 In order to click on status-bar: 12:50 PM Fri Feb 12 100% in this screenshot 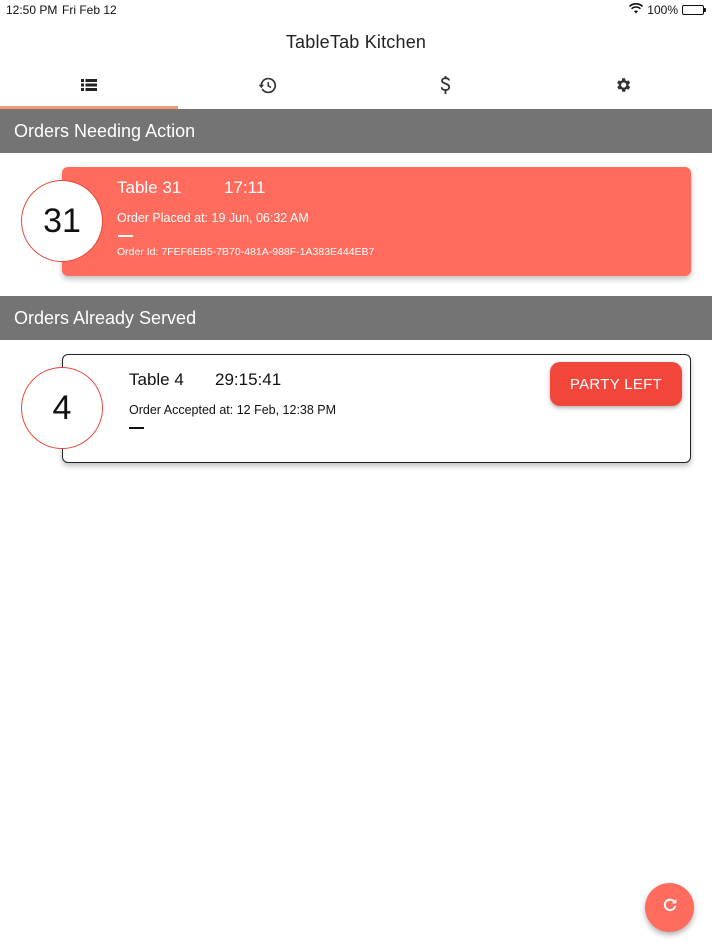, I will do `click(356, 10)`.